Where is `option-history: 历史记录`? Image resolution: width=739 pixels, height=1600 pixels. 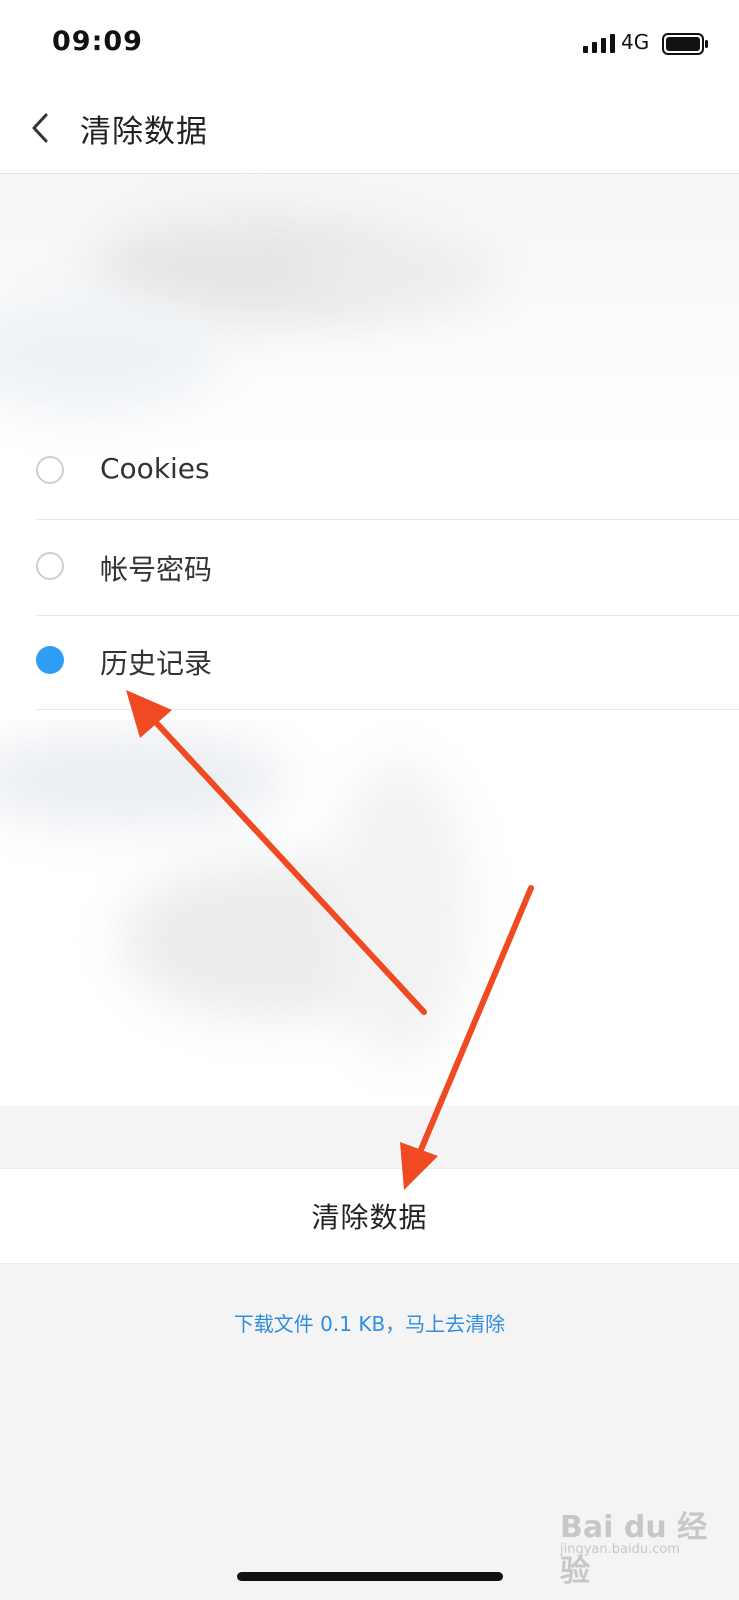 option-history: 历史记录 is located at coordinates (387, 662).